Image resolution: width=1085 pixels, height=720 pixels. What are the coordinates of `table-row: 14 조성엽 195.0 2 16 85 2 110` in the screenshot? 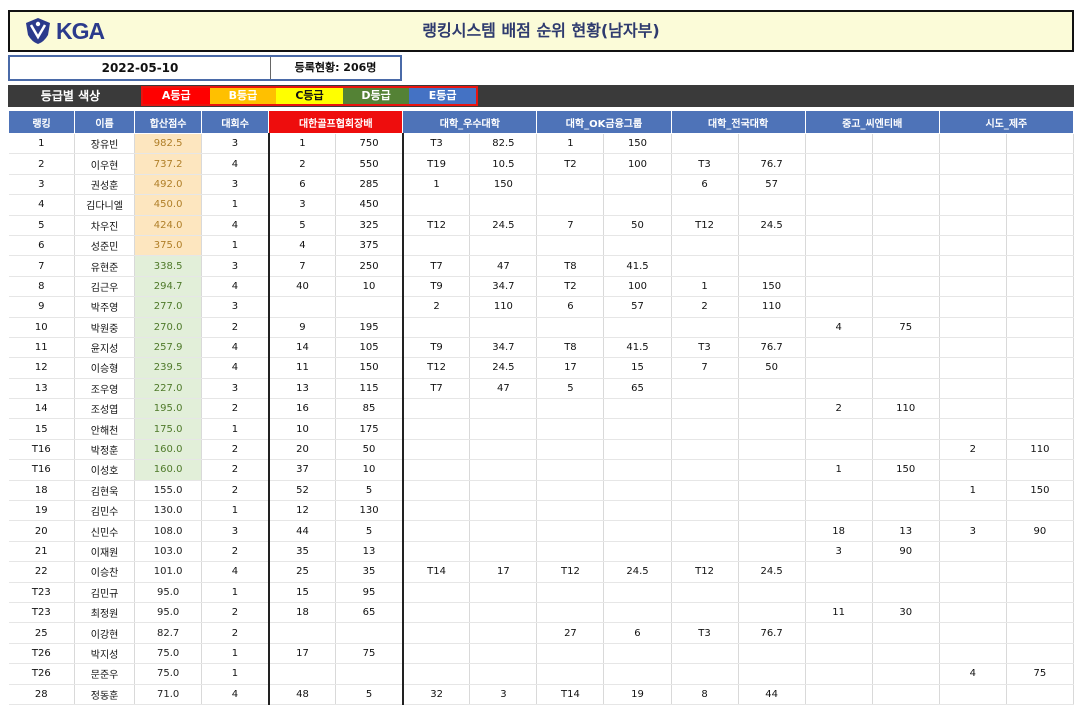 It's located at (541, 409).